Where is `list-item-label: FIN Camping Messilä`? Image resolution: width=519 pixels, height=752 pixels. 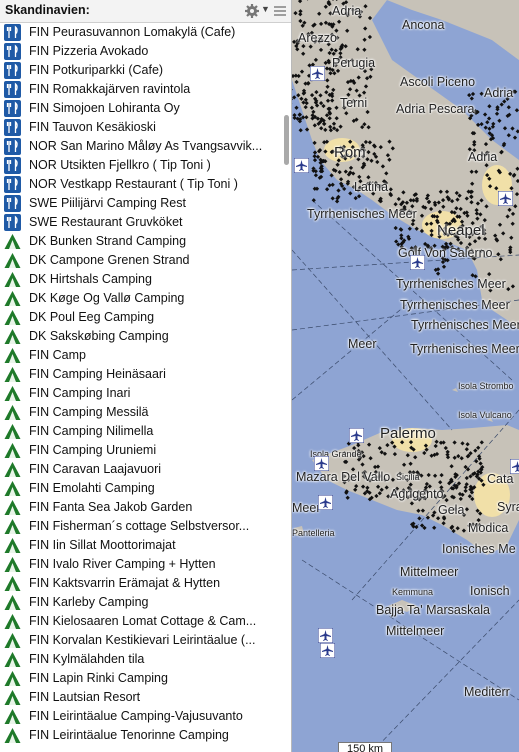
list-item-label: FIN Camping Messilä is located at coordinates (89, 412).